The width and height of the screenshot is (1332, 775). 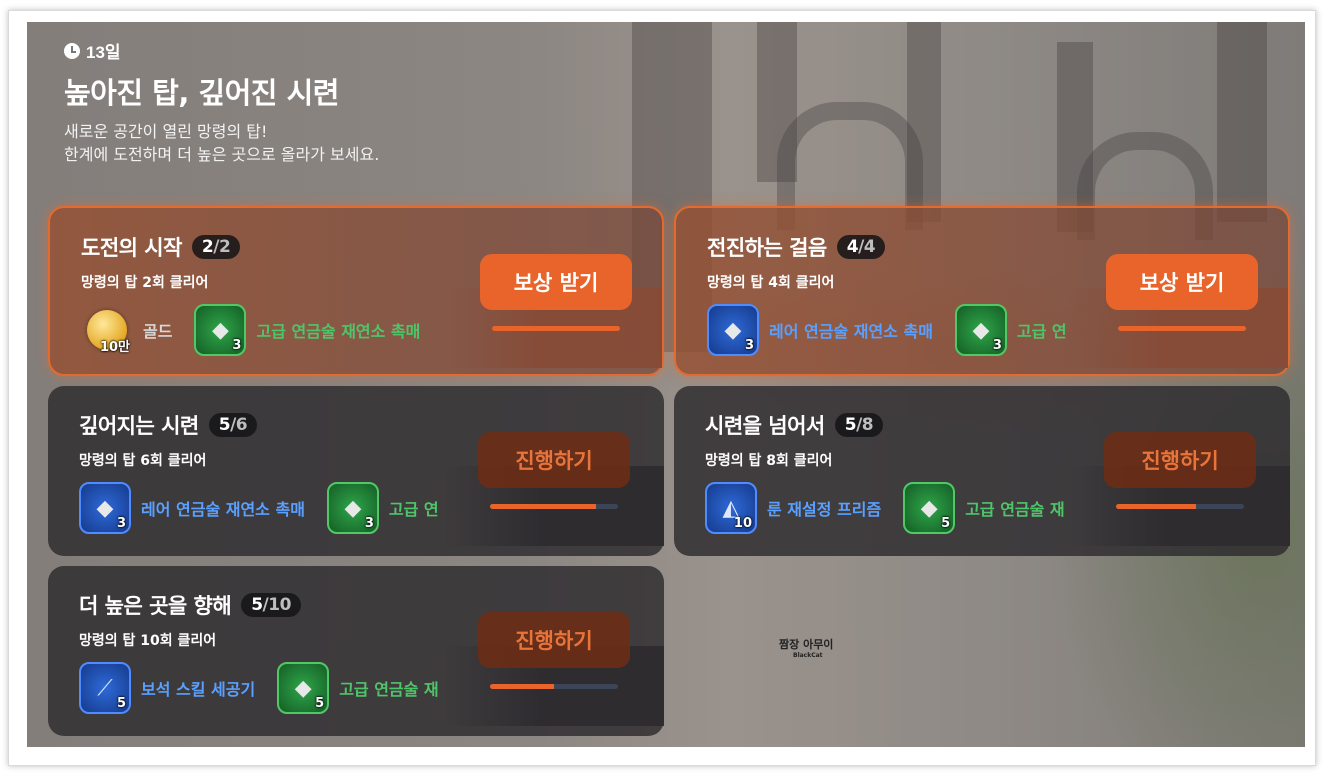 I want to click on counter-total: 8, so click(x=867, y=425).